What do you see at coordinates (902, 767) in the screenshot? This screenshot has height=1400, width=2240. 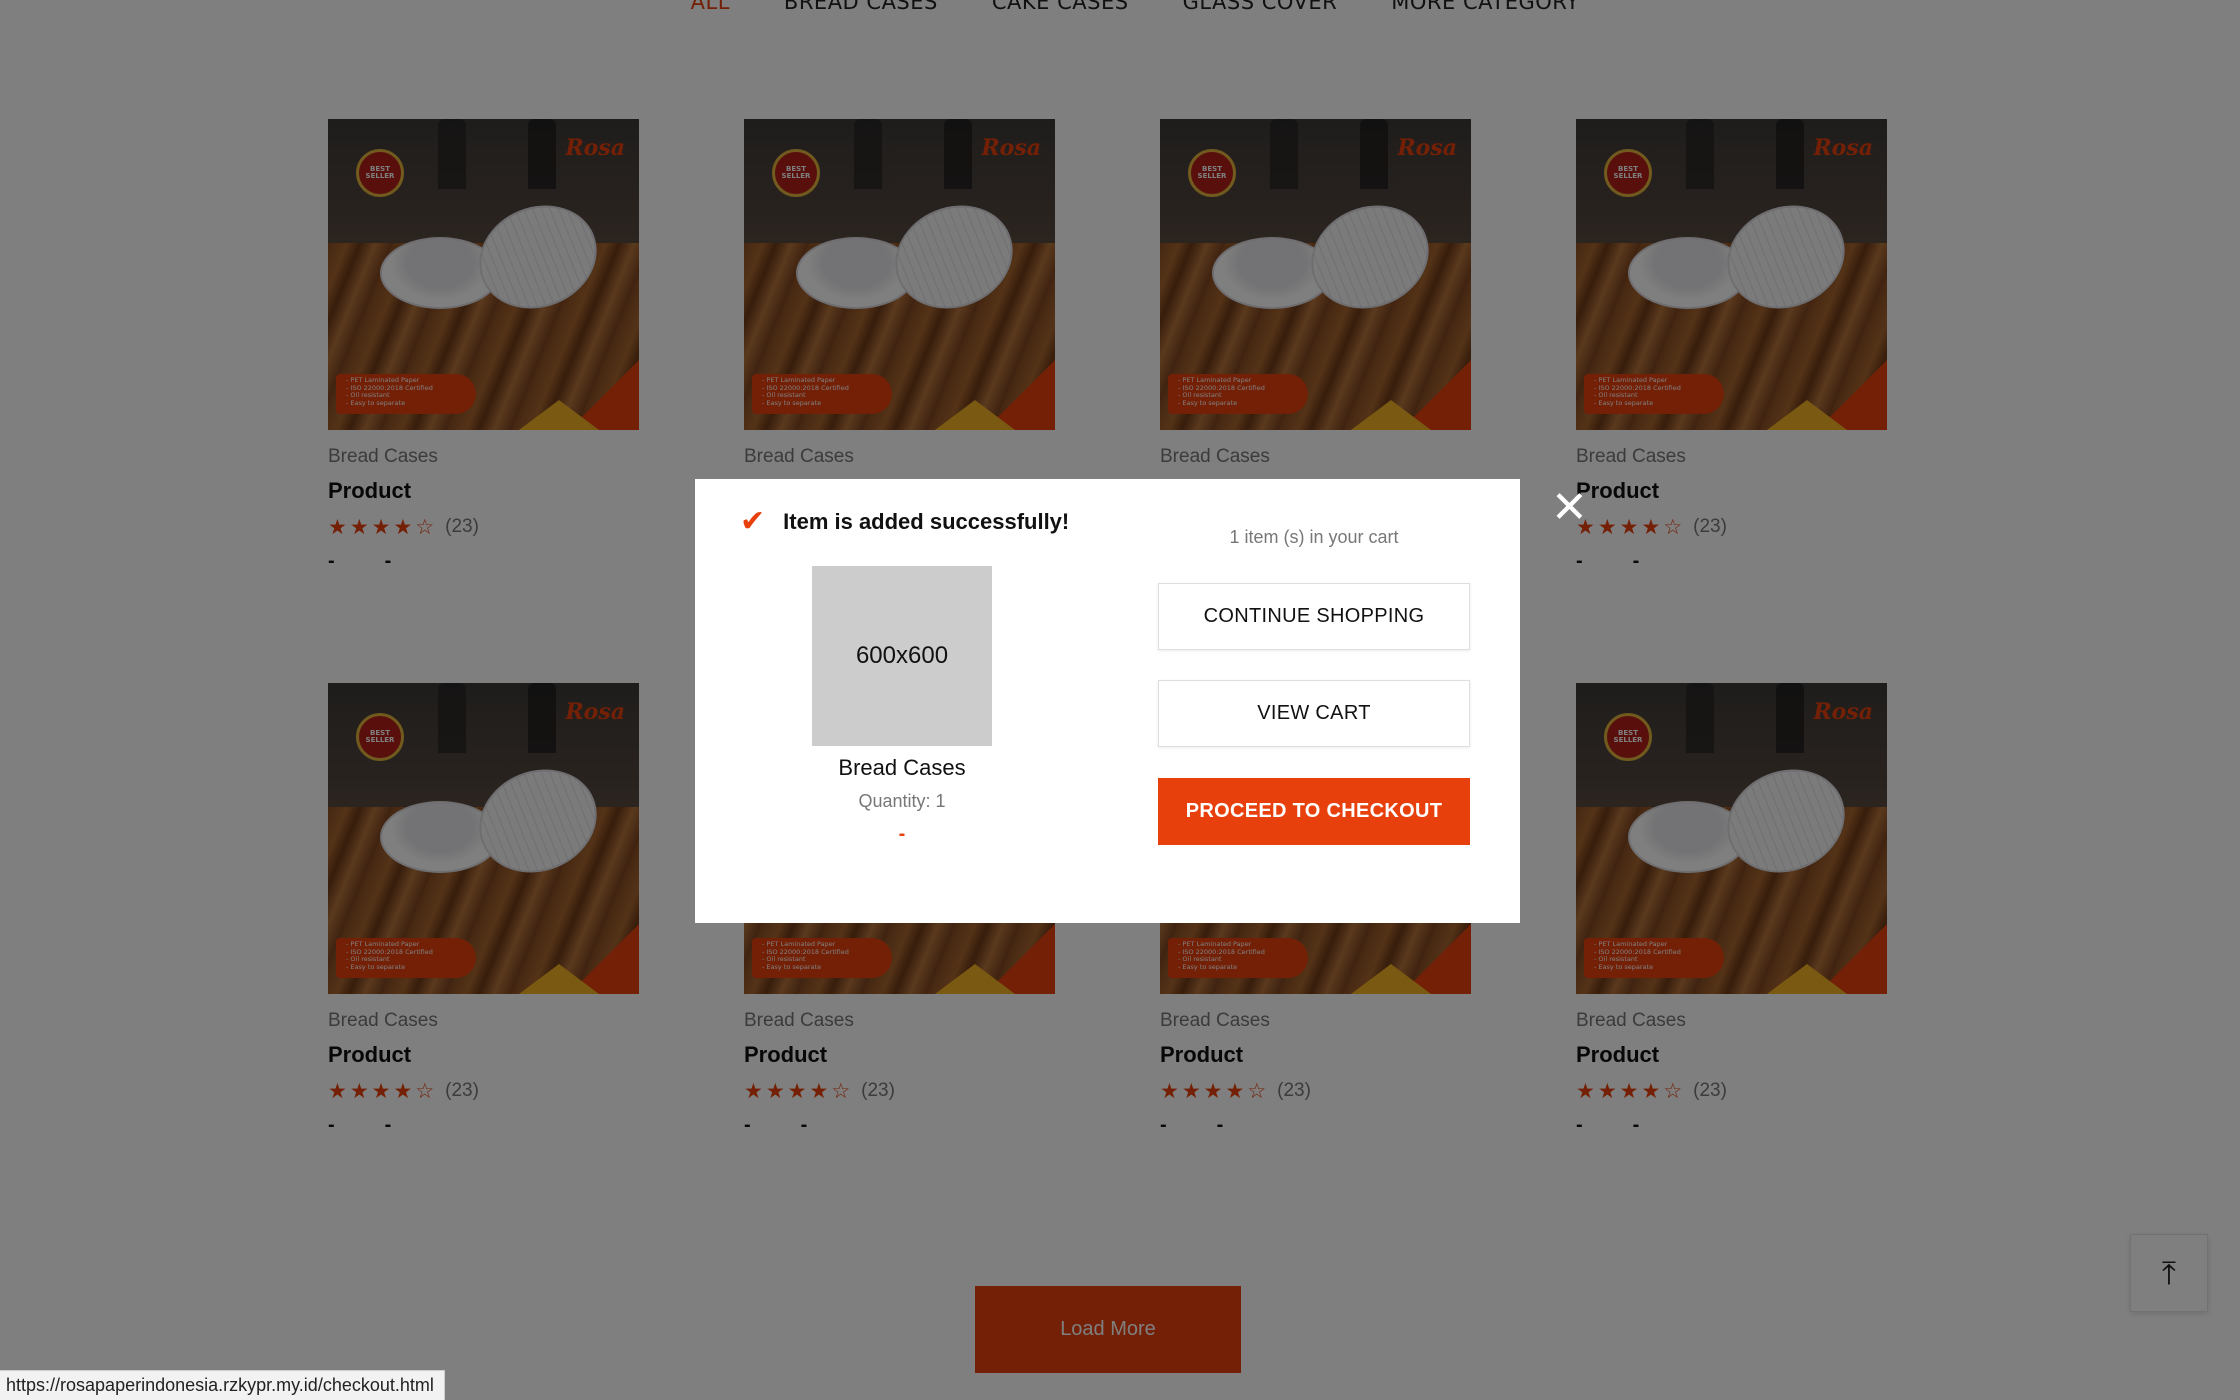 I see `modal-product-name: Bread Cases` at bounding box center [902, 767].